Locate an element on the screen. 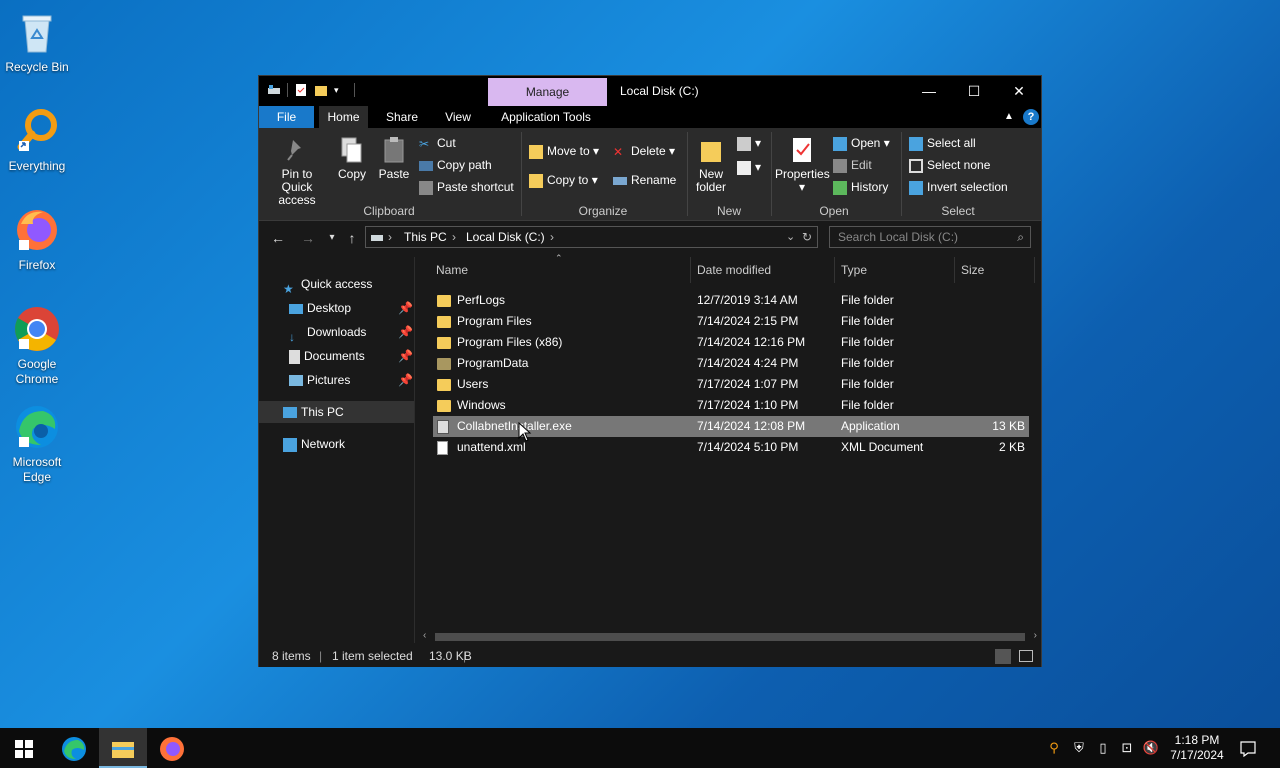 This screenshot has height=768, width=1280. copy-to-button: Copy to ▾ is located at coordinates (563, 180).